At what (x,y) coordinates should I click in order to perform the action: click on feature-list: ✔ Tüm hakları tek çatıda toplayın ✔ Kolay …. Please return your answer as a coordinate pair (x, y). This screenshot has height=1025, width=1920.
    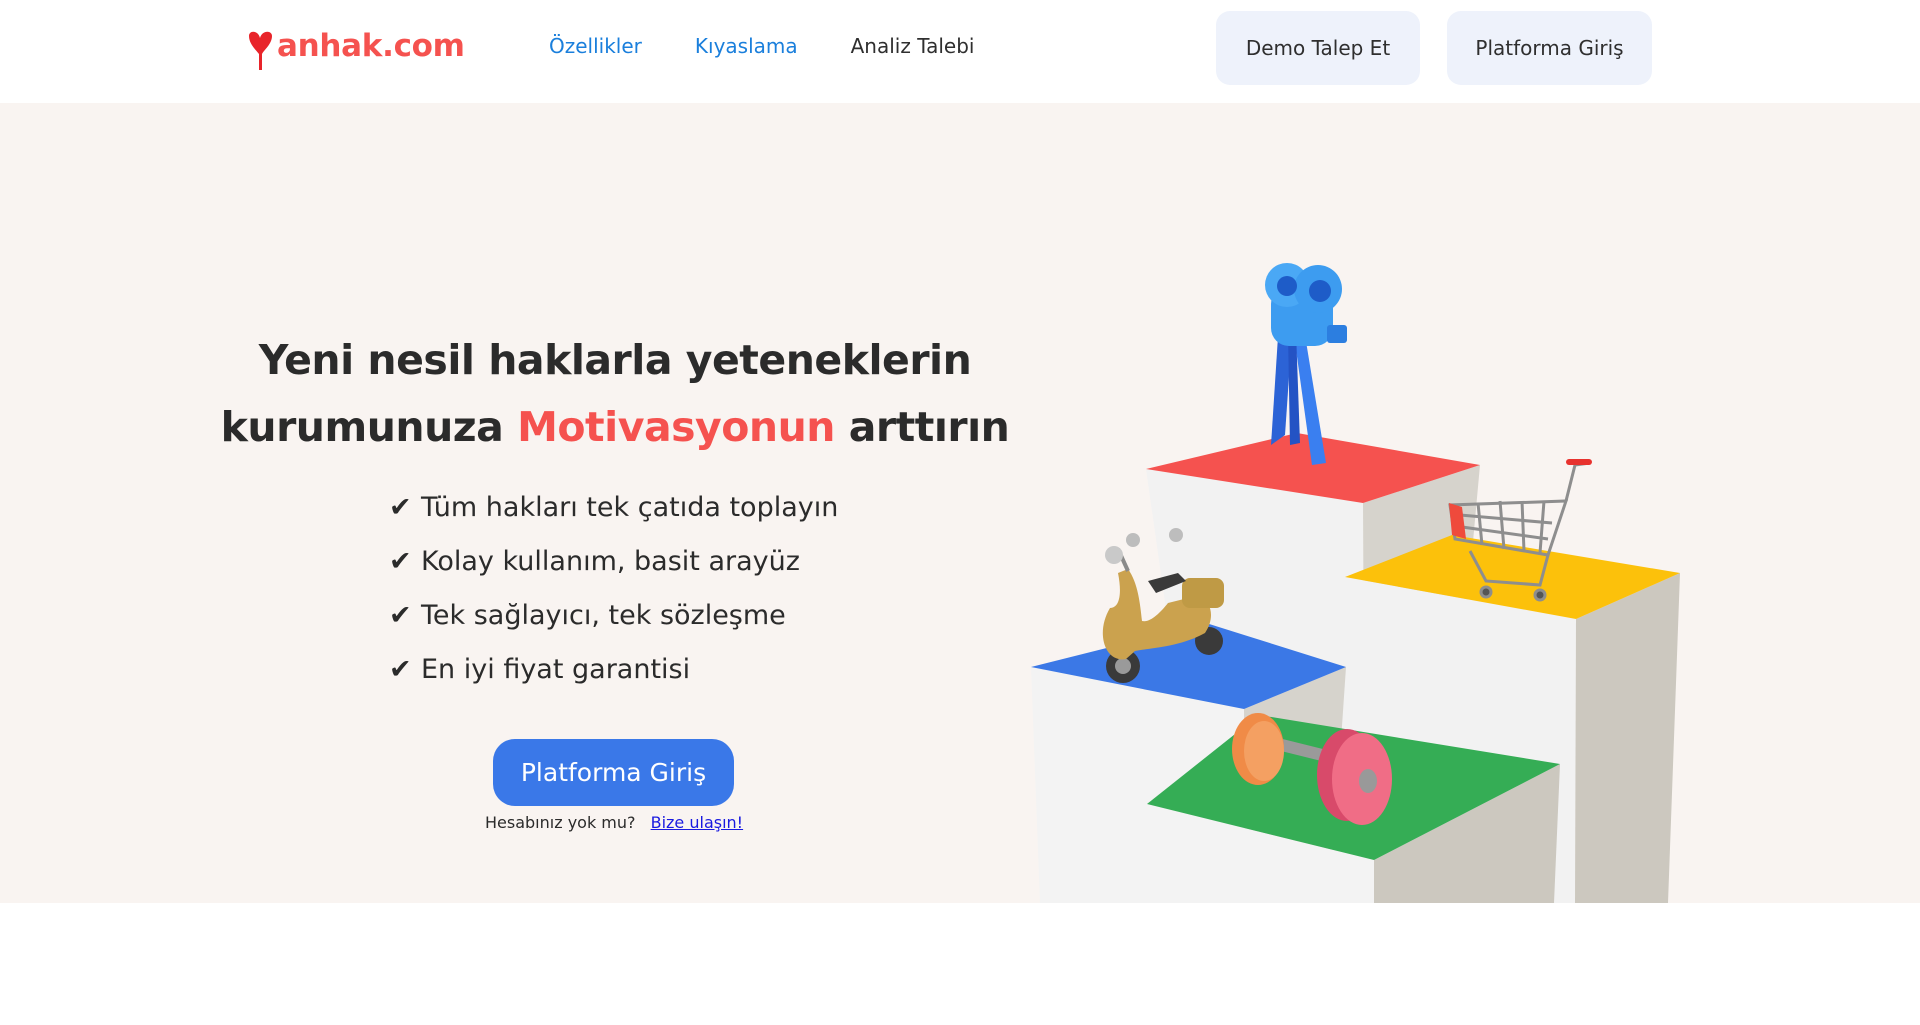
    Looking at the image, I should click on (613, 589).